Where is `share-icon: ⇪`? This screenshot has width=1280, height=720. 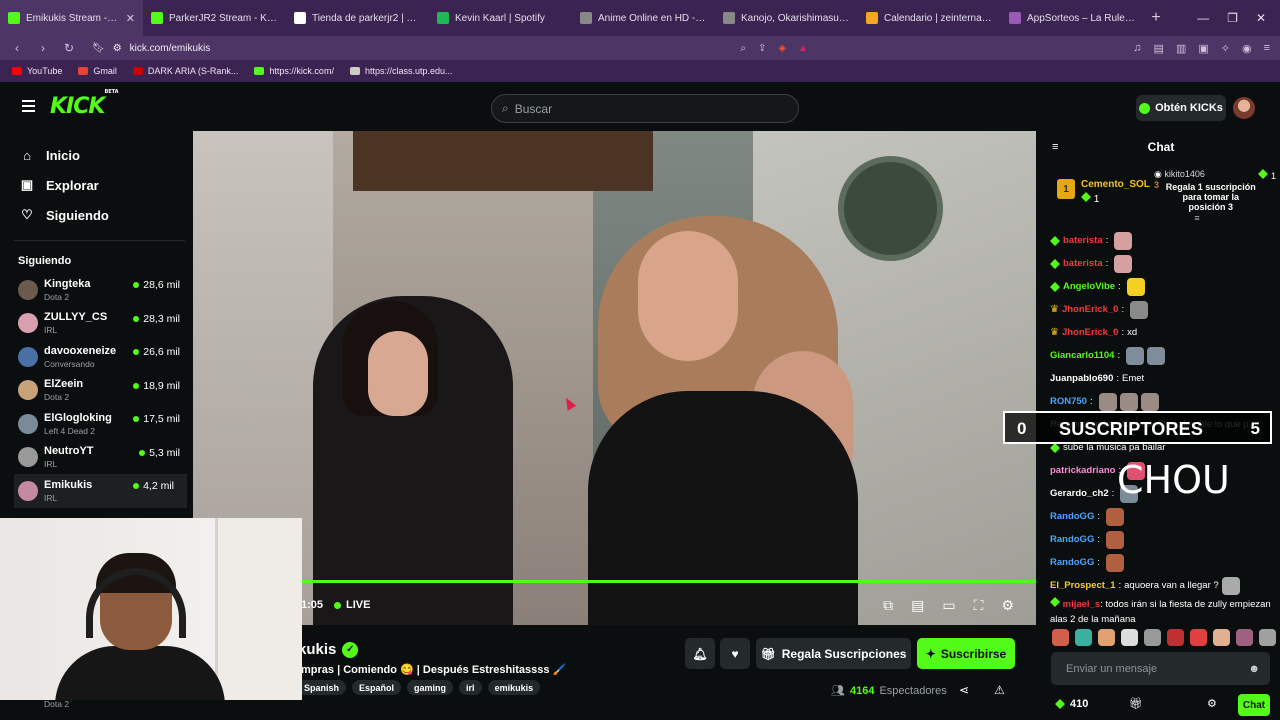
share-icon: ⇪ is located at coordinates (762, 48).